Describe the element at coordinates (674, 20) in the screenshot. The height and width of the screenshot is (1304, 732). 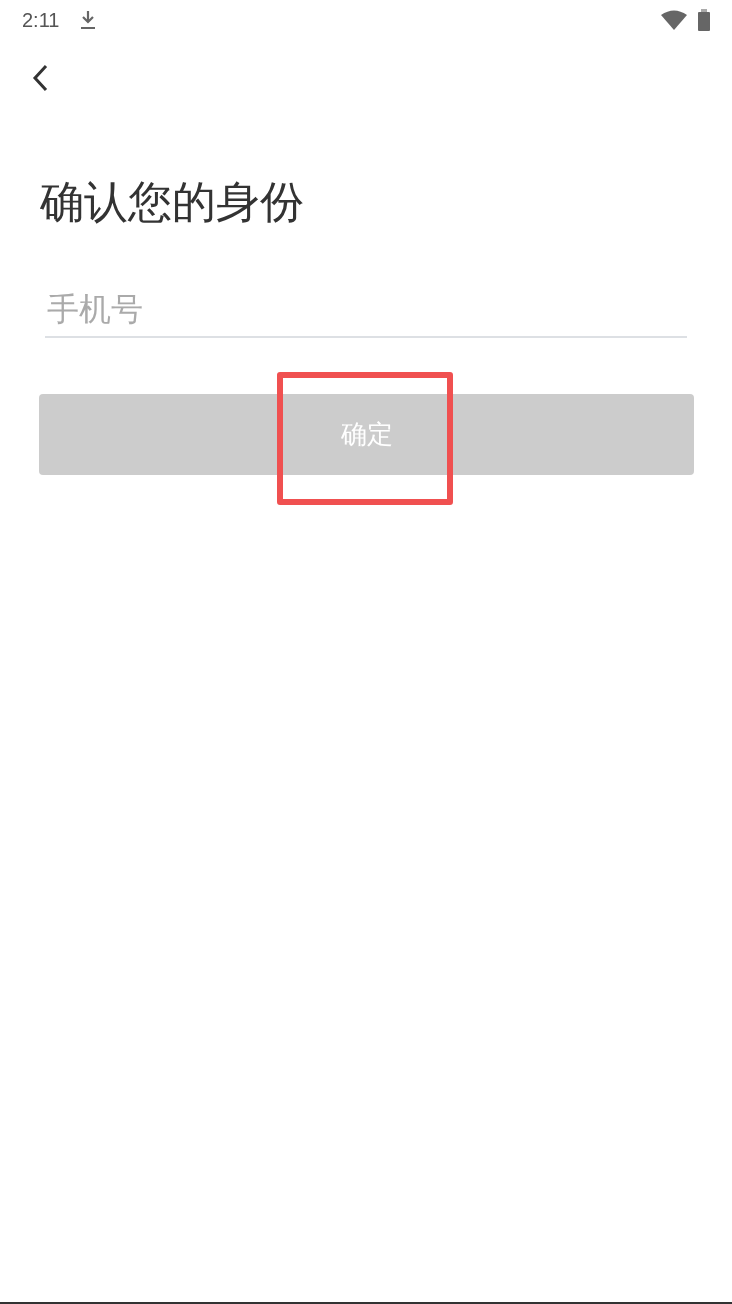
I see `wifi-icon` at that location.